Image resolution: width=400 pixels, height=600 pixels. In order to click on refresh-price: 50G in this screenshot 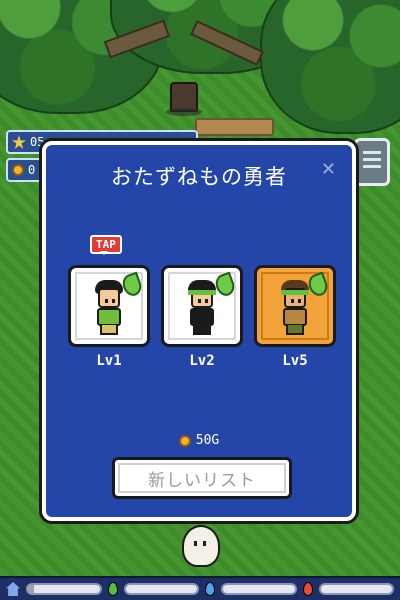, I will do `click(199, 440)`.